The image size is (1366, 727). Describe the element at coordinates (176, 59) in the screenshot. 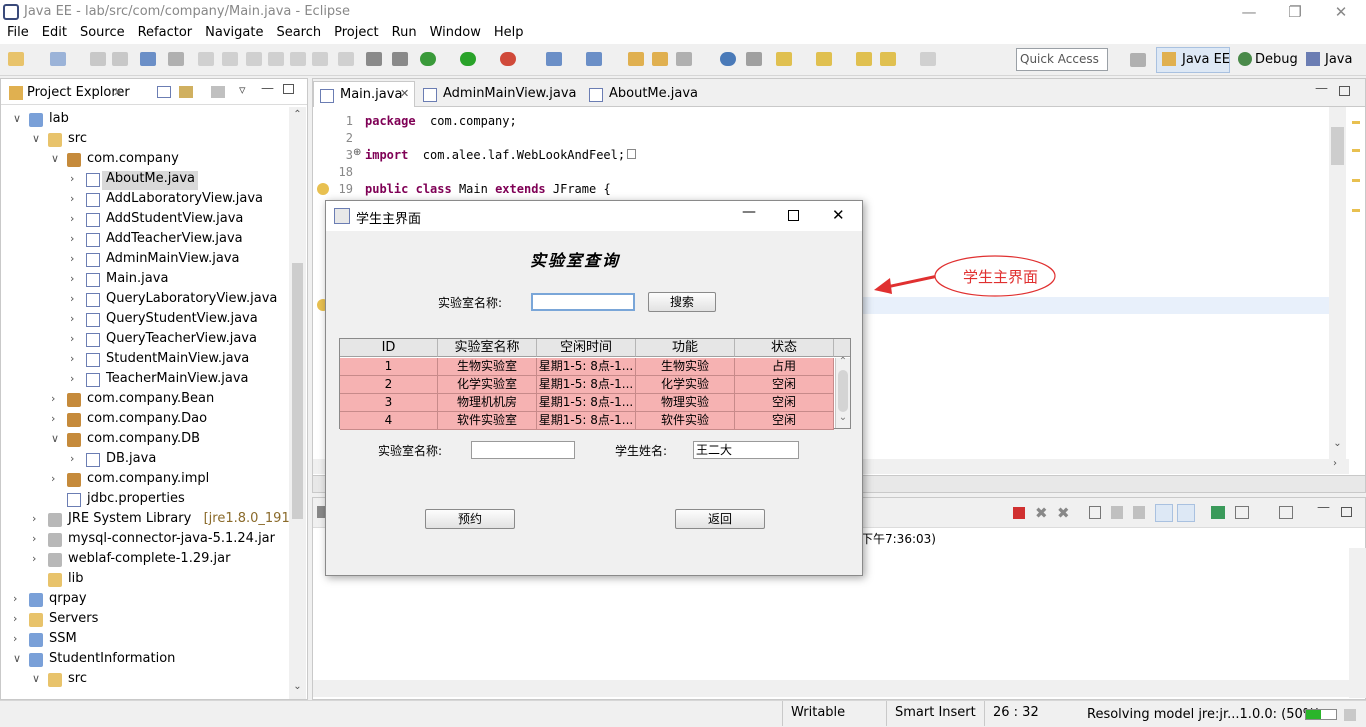

I see `skip-breakpoints-icon` at that location.